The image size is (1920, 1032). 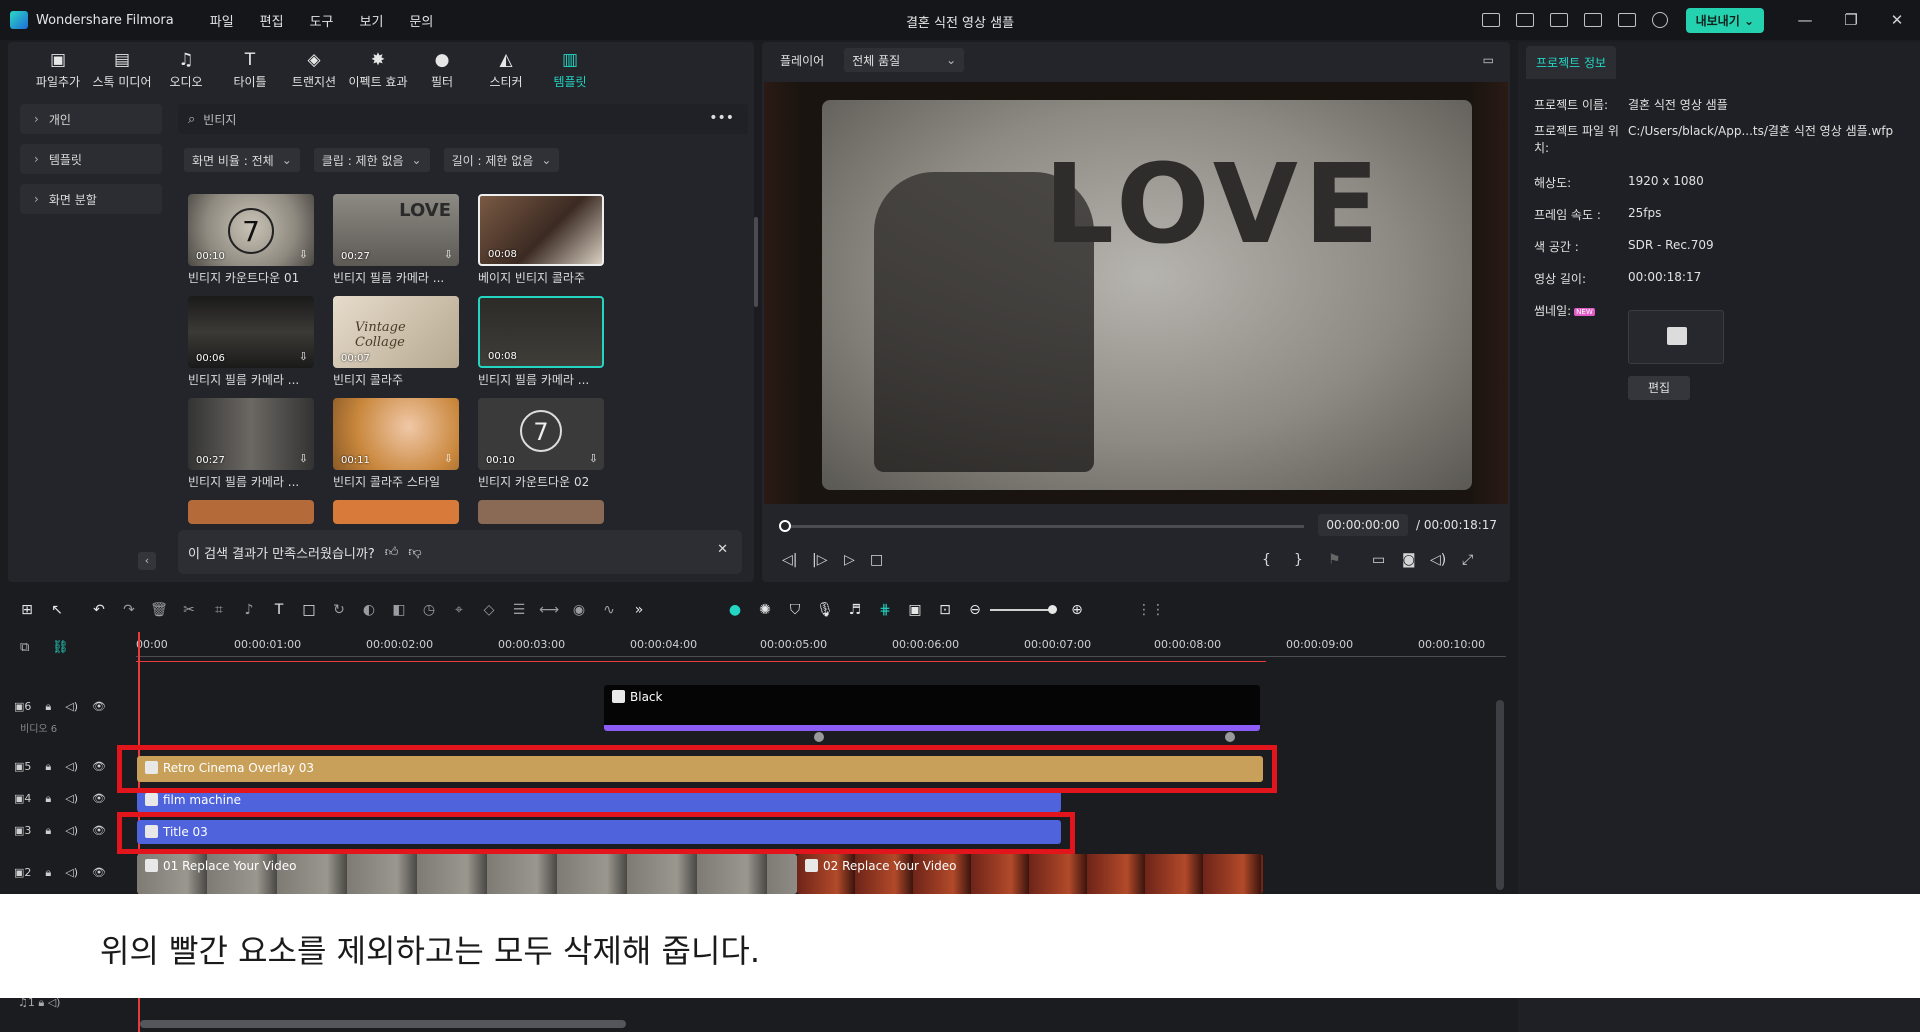 I want to click on menu-edit: 편집, so click(x=272, y=20).